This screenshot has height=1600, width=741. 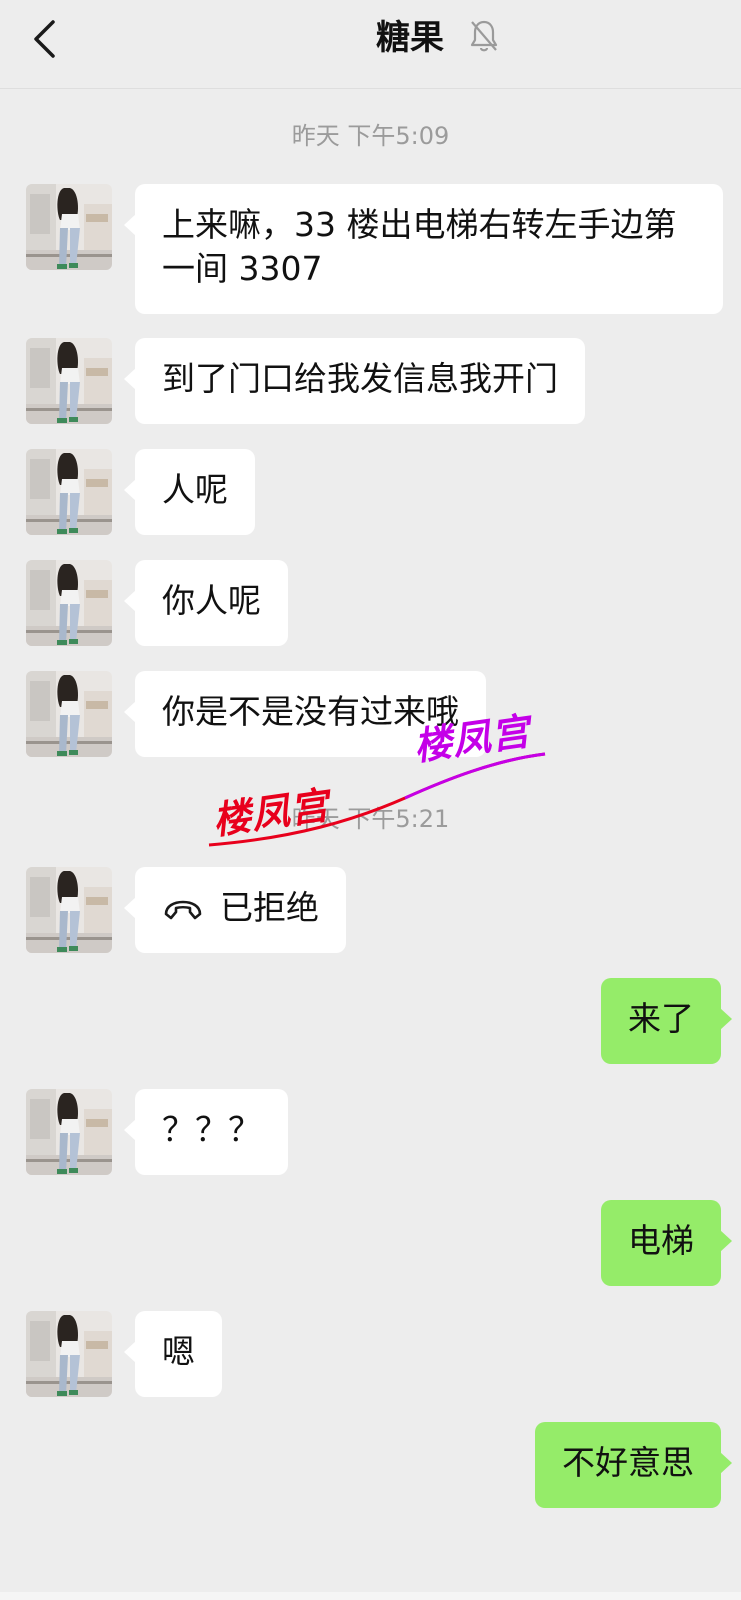 I want to click on message-bubble-incoming: 上来嘛，33 楼出电梯右转左手边第一间 3307, so click(x=423, y=249).